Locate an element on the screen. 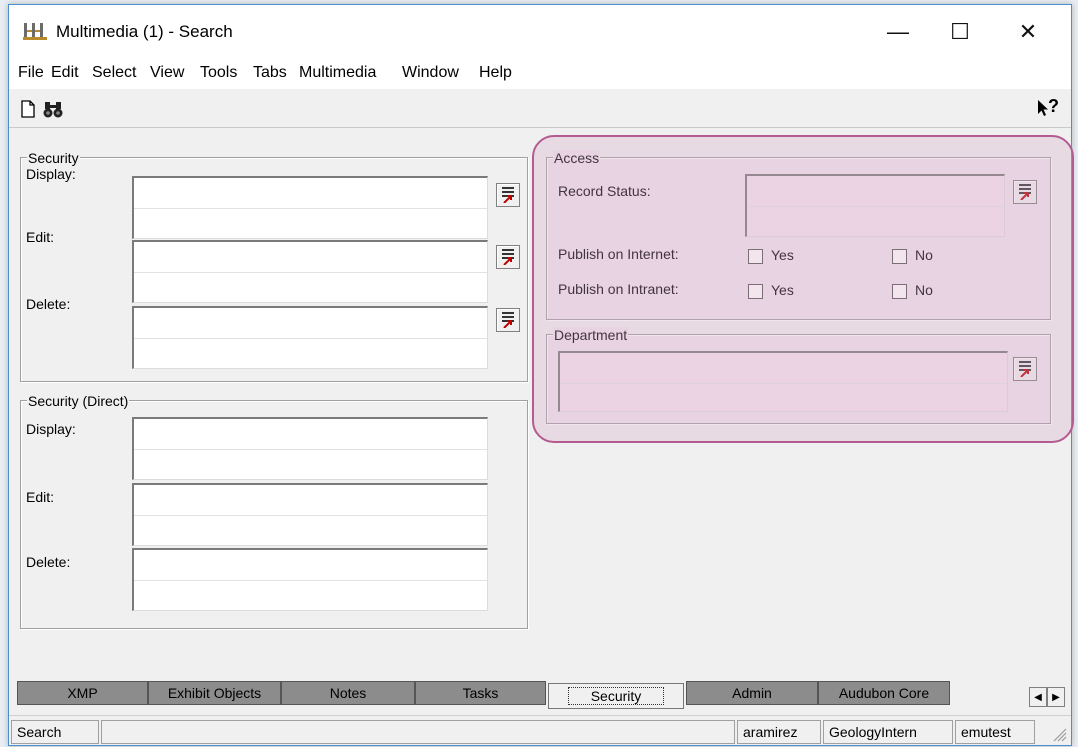 The width and height of the screenshot is (1078, 747). access-group-legend: Access is located at coordinates (577, 158).